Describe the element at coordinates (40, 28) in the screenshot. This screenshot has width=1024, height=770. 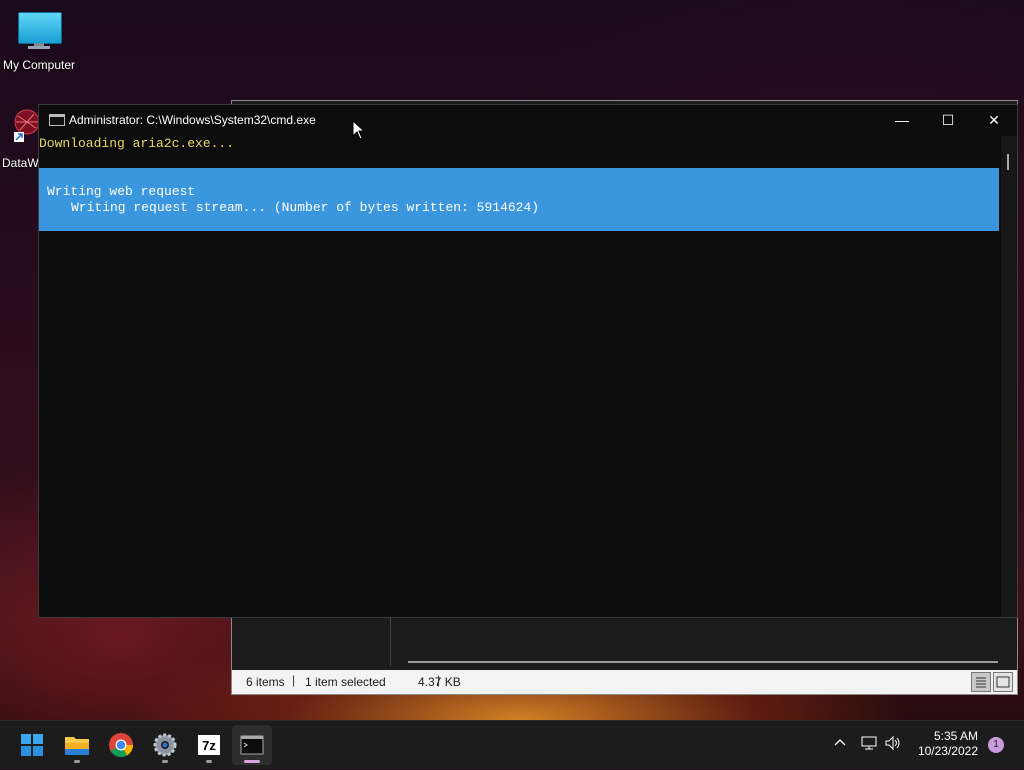
I see `monitor-icon` at that location.